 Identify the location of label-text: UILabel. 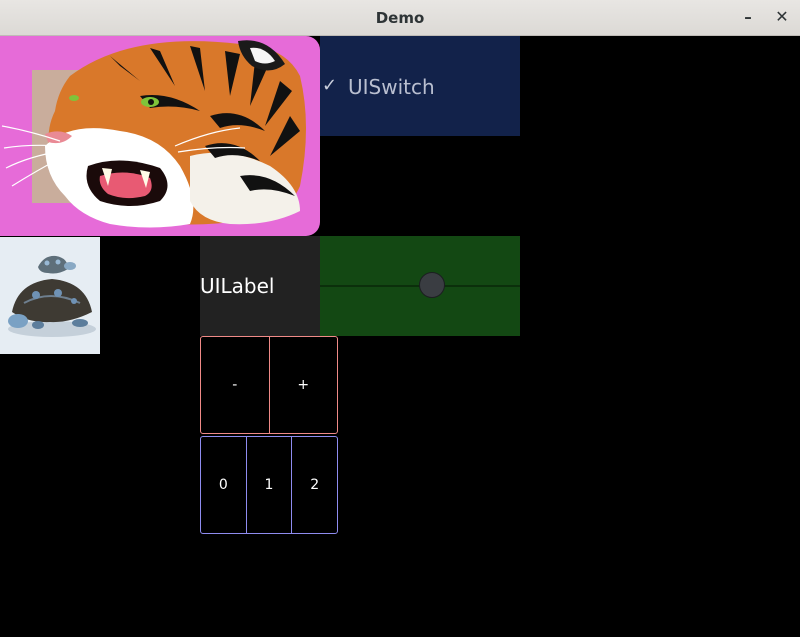
(237, 286).